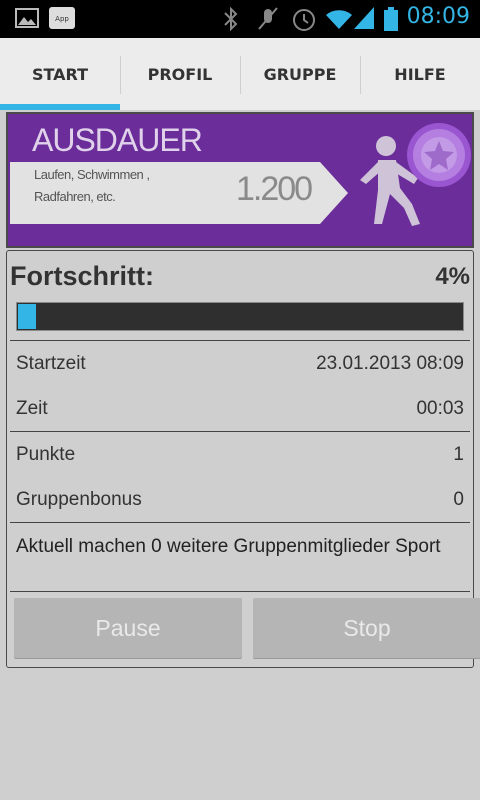 The height and width of the screenshot is (800, 480). I want to click on elapsed-time-row: Zeit 00:03, so click(240, 409).